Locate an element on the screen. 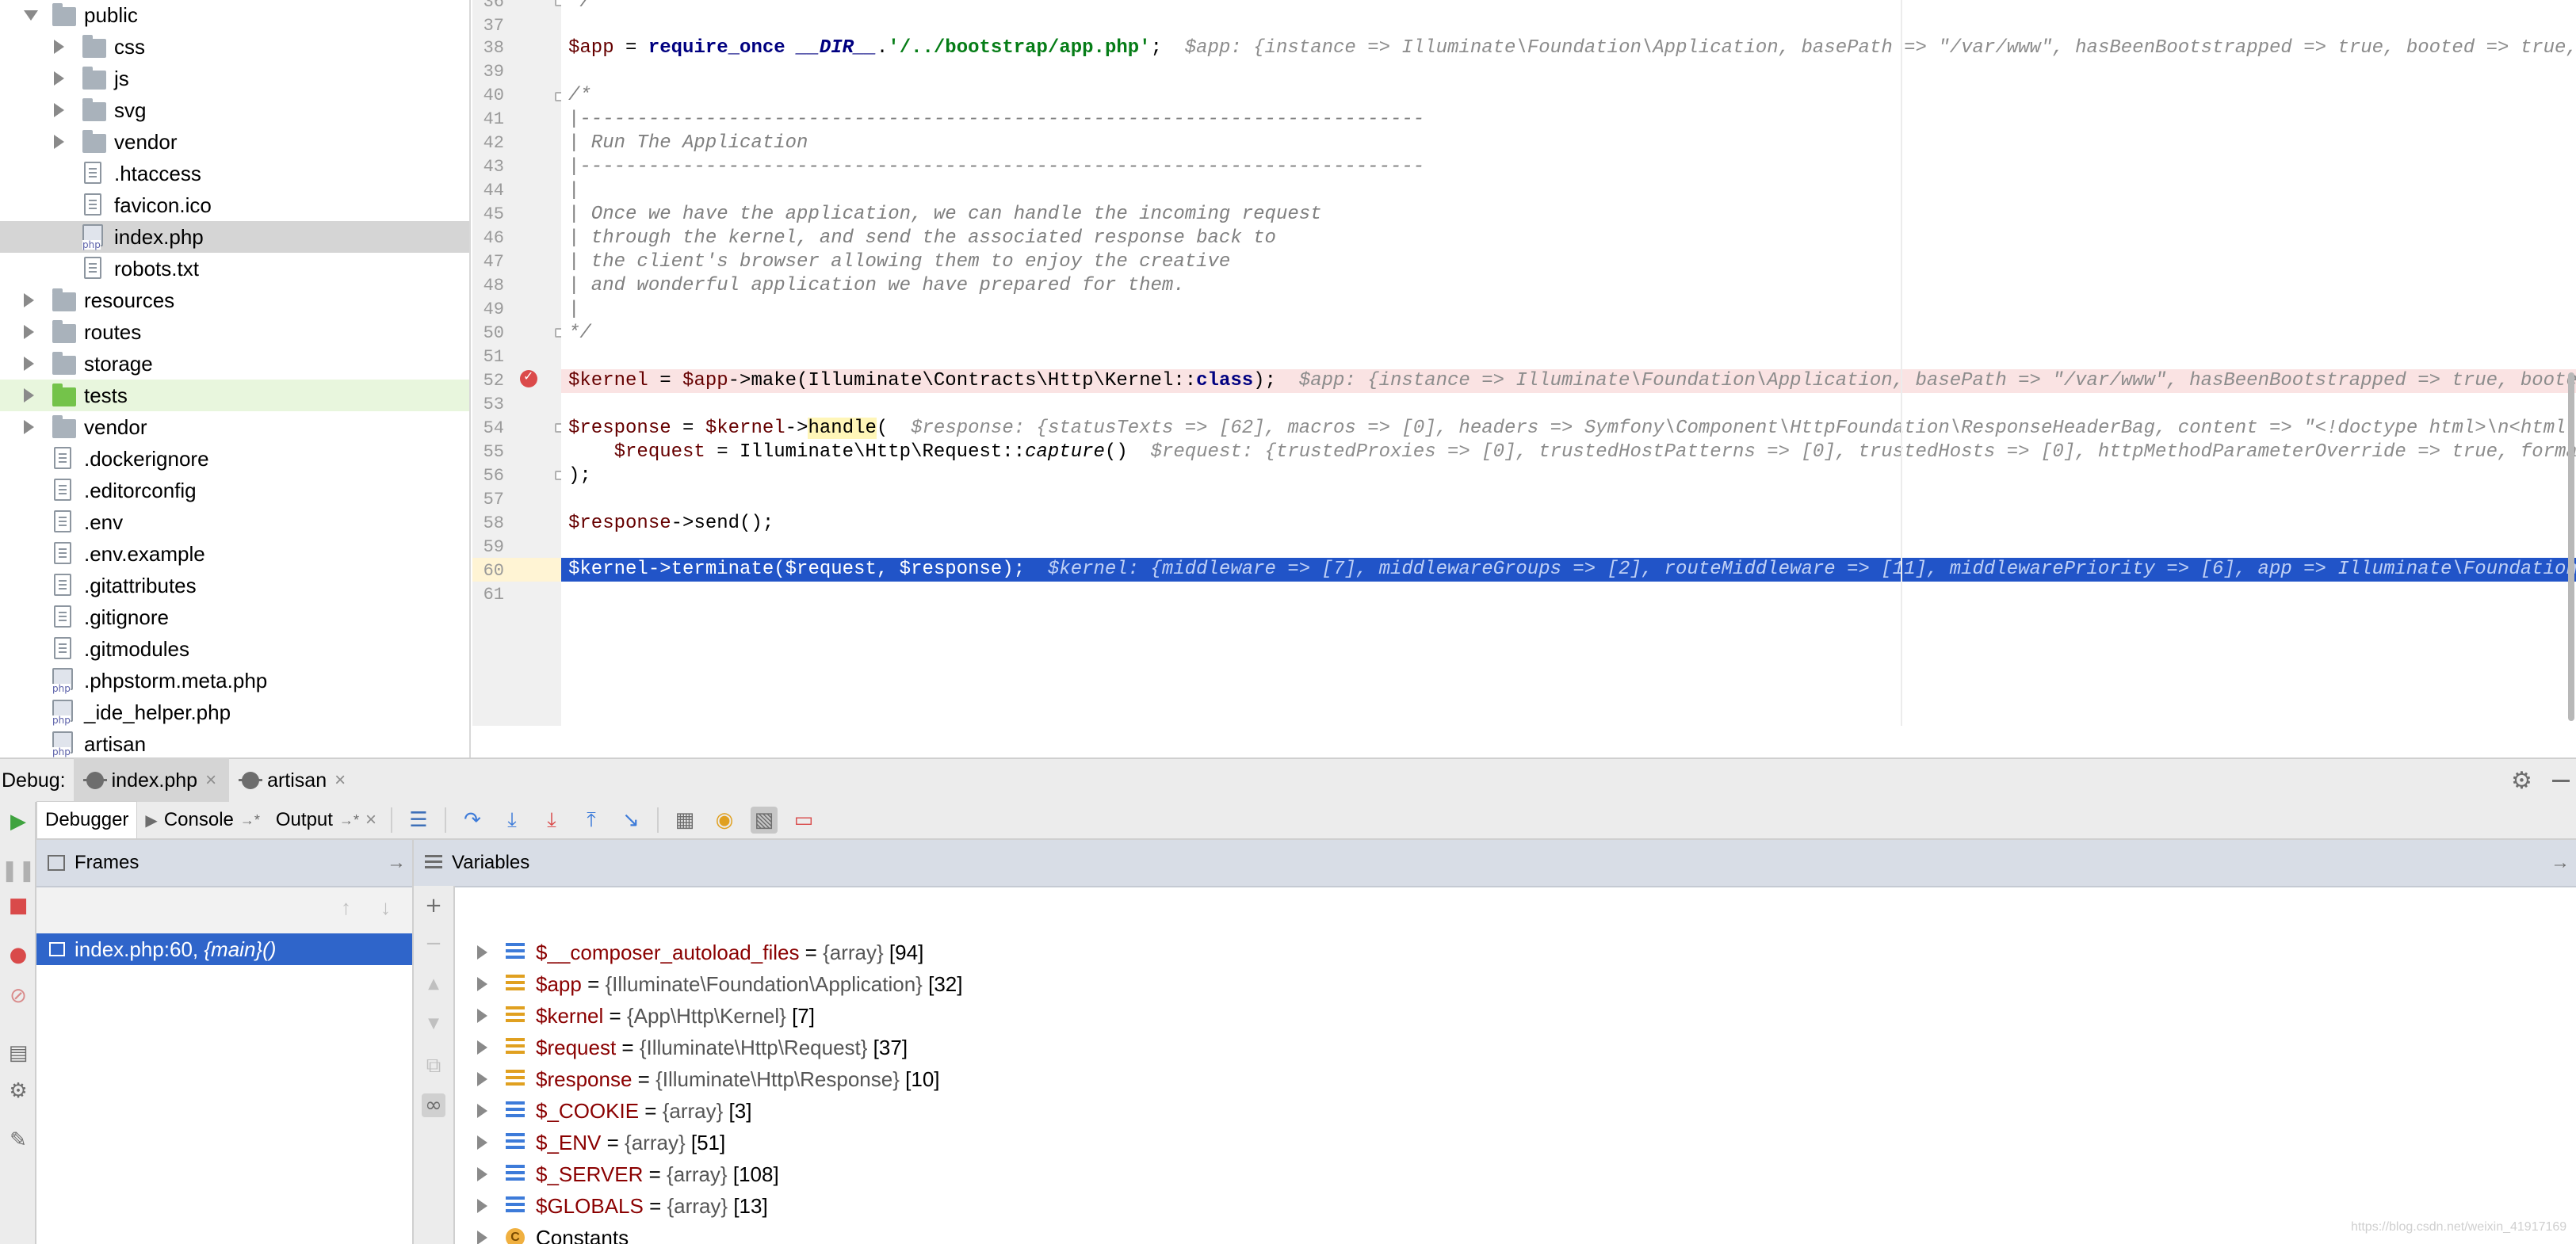 The height and width of the screenshot is (1244, 2576). tree-item: .env.example is located at coordinates (234, 554).